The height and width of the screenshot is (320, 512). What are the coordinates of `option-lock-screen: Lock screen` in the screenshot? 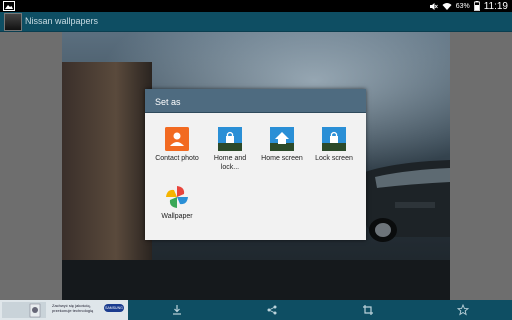 It's located at (334, 145).